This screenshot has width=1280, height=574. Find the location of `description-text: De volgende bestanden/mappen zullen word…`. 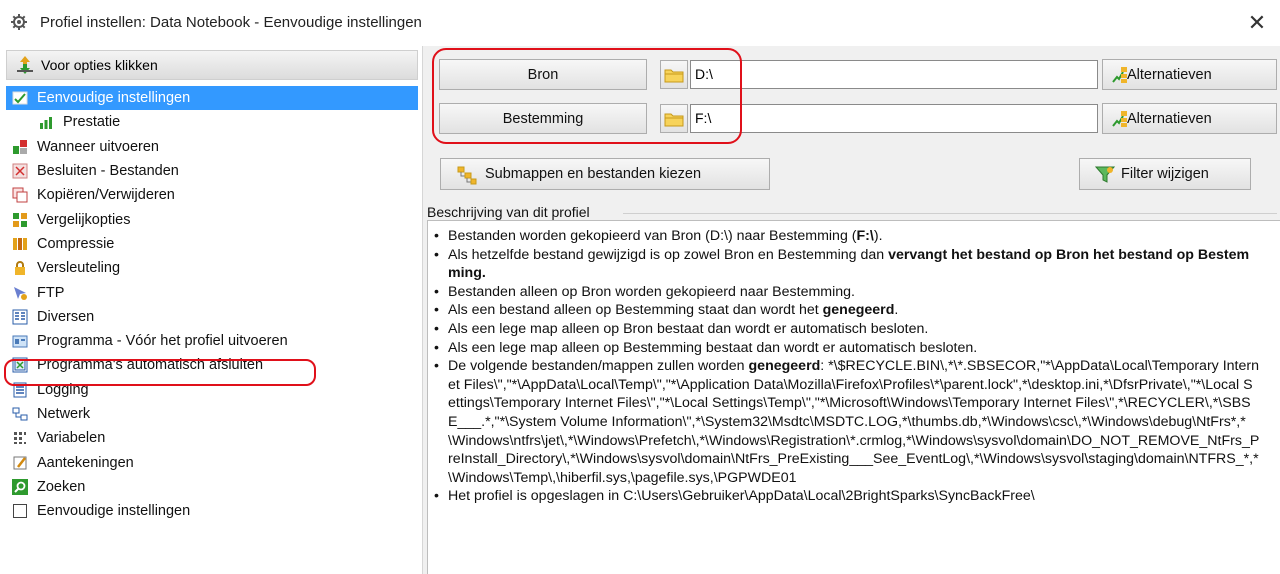

description-text: De volgende bestanden/mappen zullen word… is located at coordinates (598, 366).